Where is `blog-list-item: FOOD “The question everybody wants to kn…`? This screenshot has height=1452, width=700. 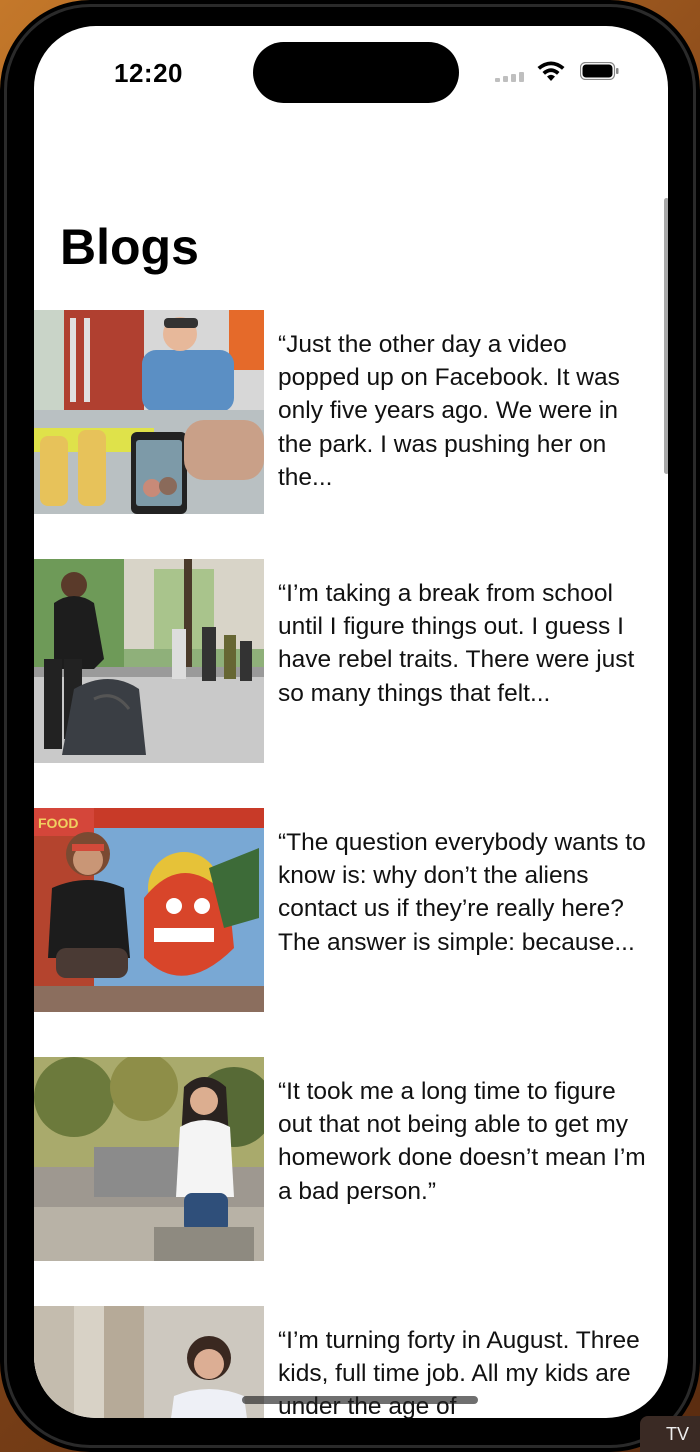 blog-list-item: FOOD “The question everybody wants to kn… is located at coordinates (351, 910).